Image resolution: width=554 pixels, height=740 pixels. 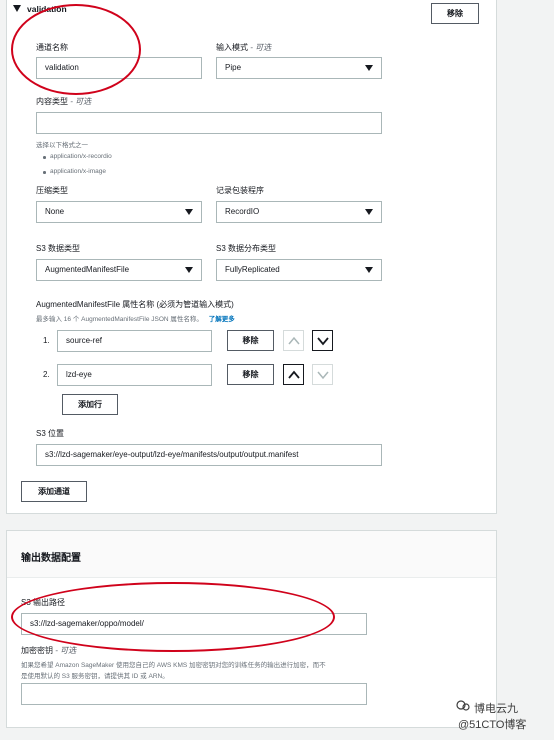 What do you see at coordinates (49, 650) in the screenshot?
I see `encryption-label: 加密密钥 - 可选` at bounding box center [49, 650].